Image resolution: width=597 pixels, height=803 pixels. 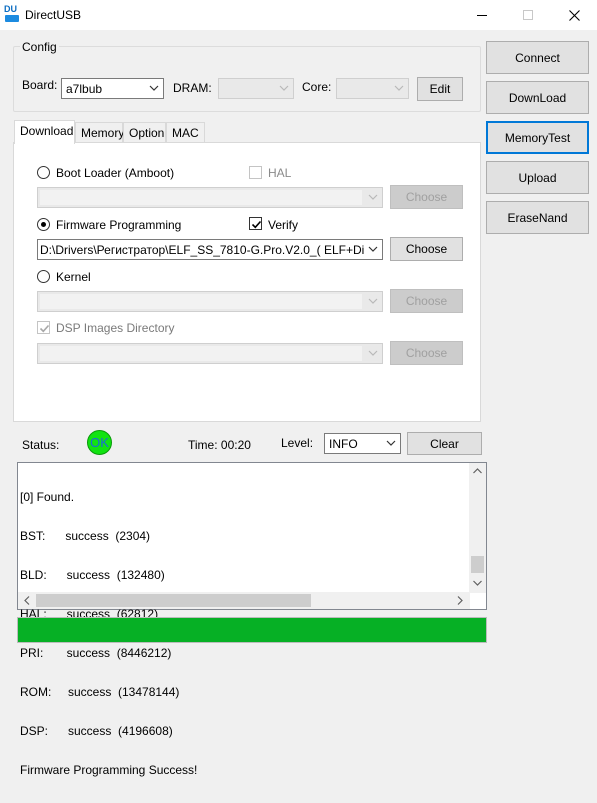 I want to click on horizontal-scroll-thumb, so click(x=173, y=600).